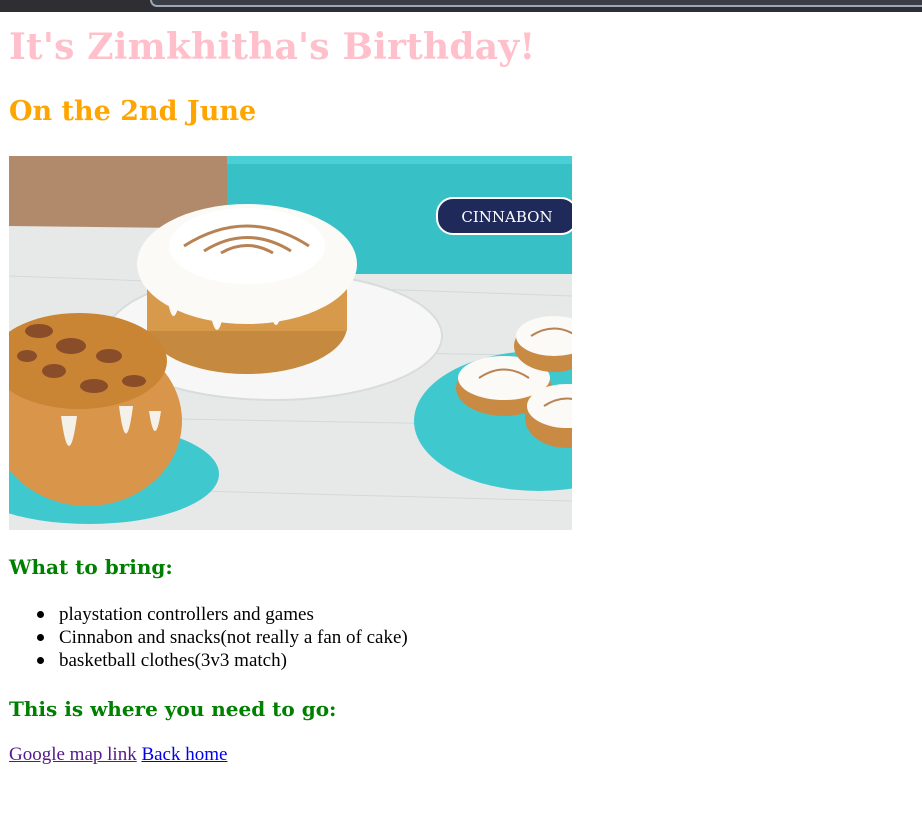 Image resolution: width=922 pixels, height=815 pixels. I want to click on date-heading: On the 2nd June, so click(133, 111).